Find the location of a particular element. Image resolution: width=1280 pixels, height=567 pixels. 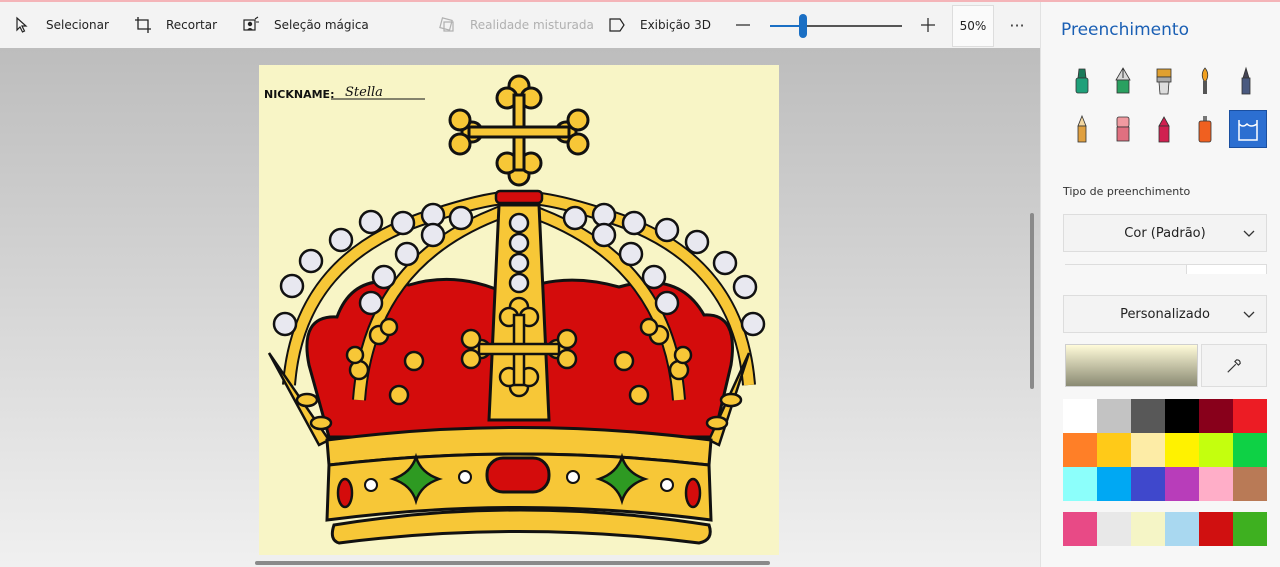

calligraphy-pen-icon is located at coordinates (1123, 80).